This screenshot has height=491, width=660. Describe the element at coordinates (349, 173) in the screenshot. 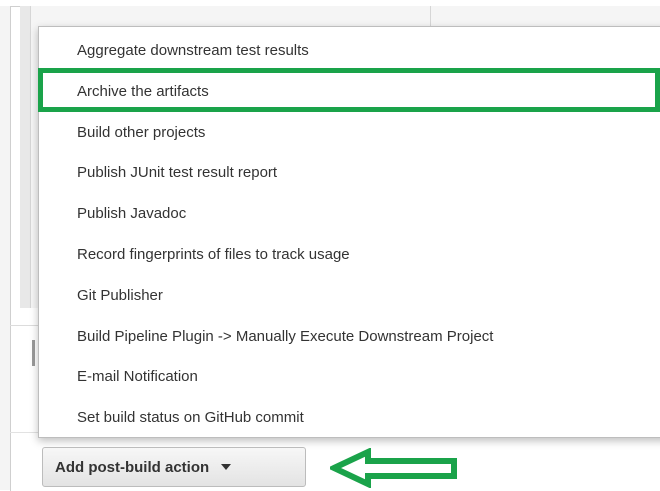

I see `menu-item-publish-junit-report: Publish JUnit test result report` at that location.